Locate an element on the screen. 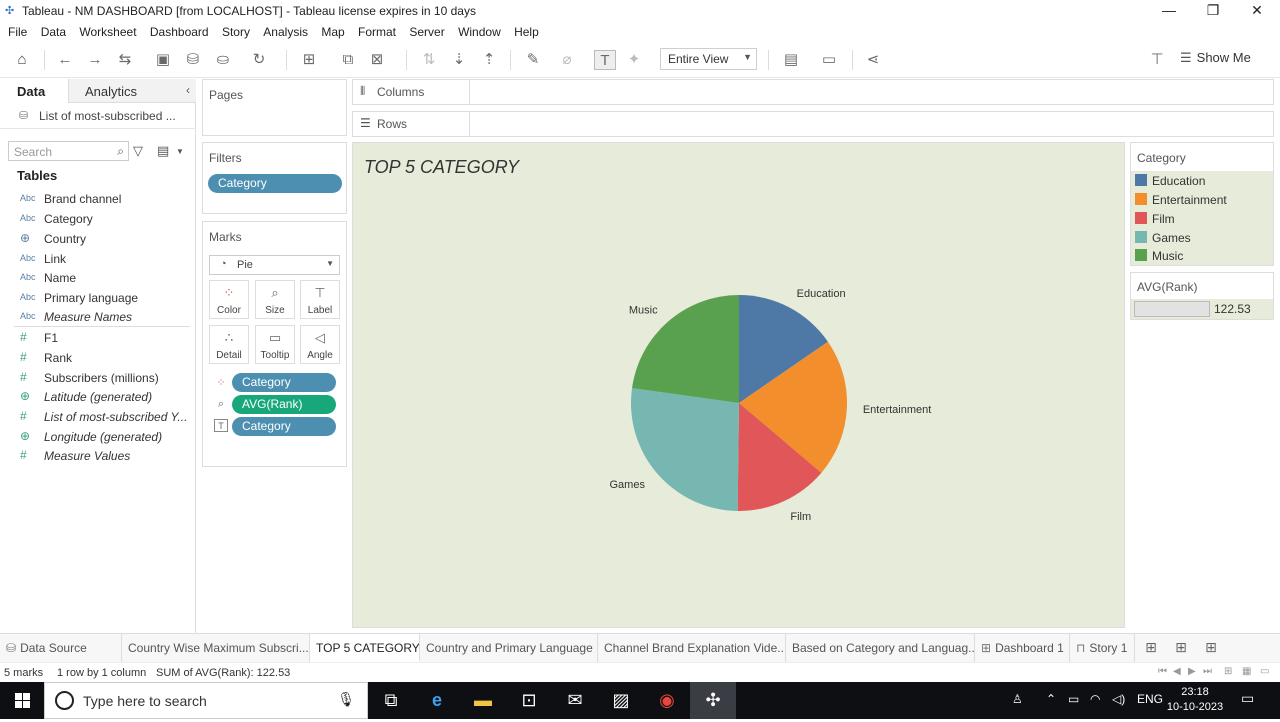  new-dashboard-tab-icon: ⊞ is located at coordinates (1181, 648).